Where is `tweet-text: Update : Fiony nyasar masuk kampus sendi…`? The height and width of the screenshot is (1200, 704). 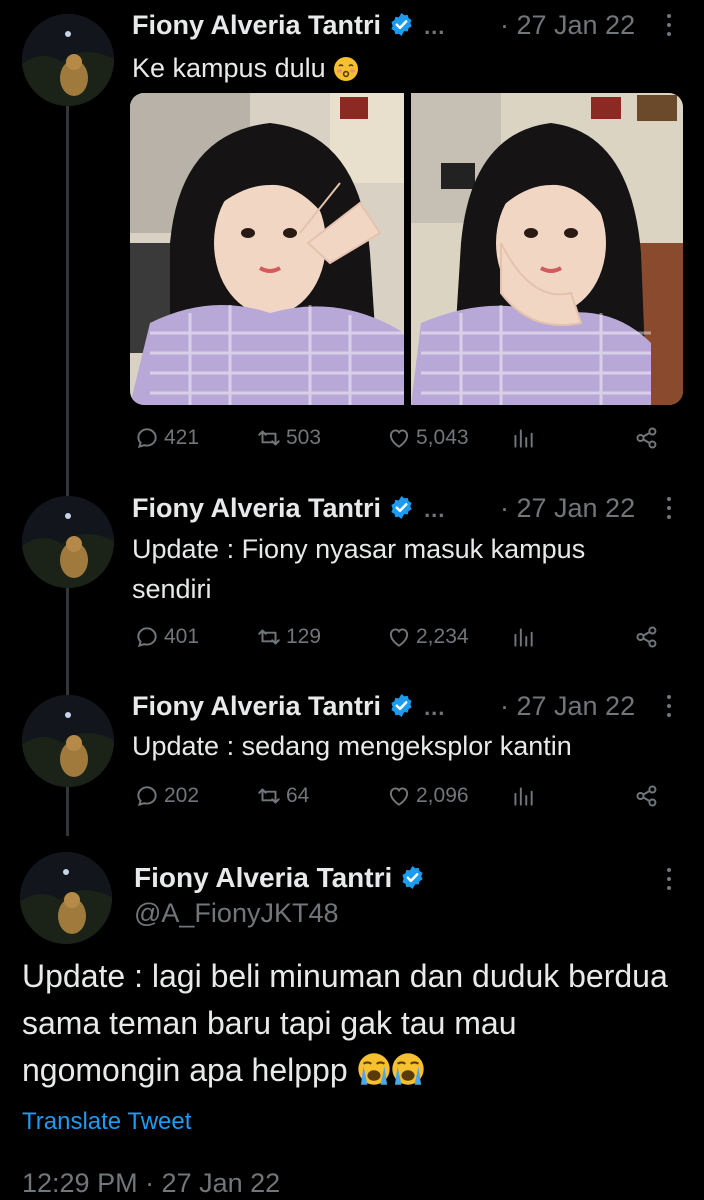 tweet-text: Update : Fiony nyasar masuk kampus sendi… is located at coordinates (359, 569).